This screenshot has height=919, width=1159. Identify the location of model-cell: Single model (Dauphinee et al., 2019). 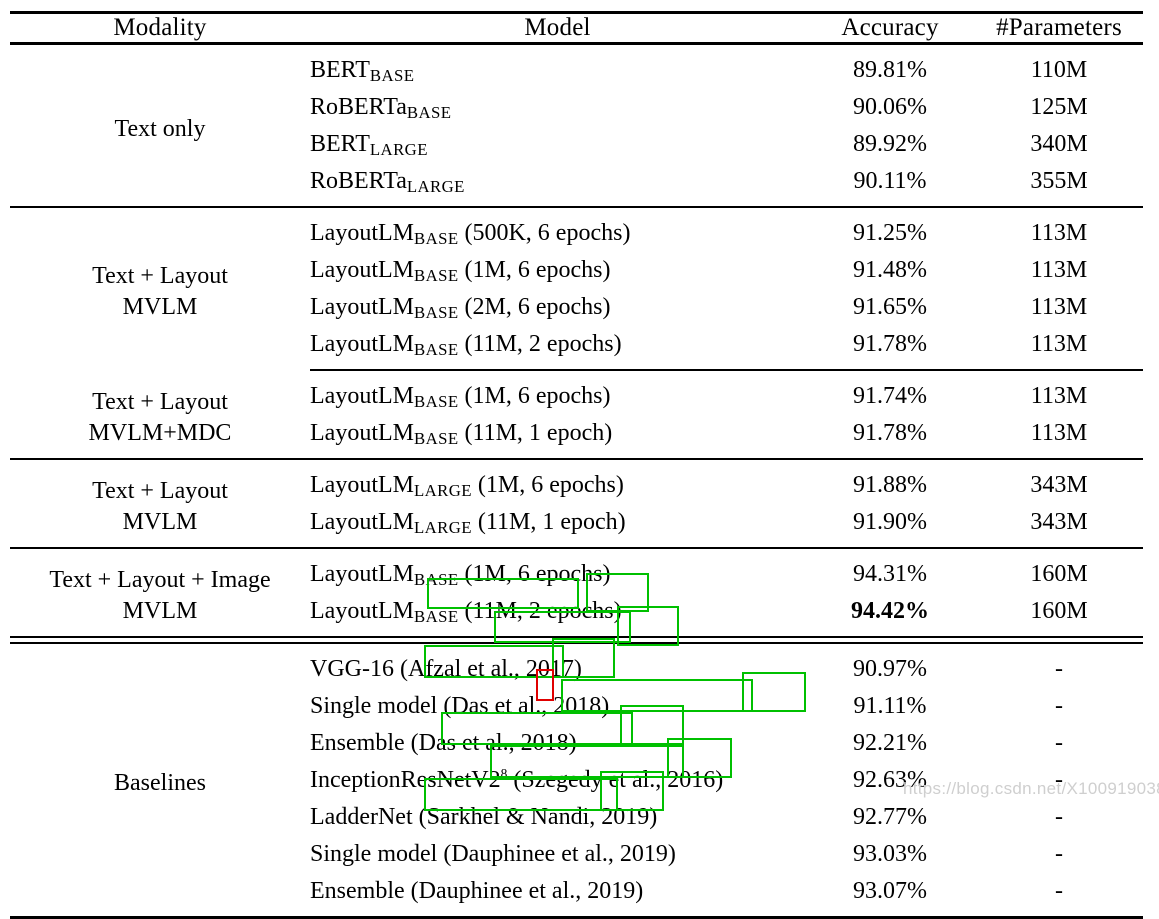
(493, 854).